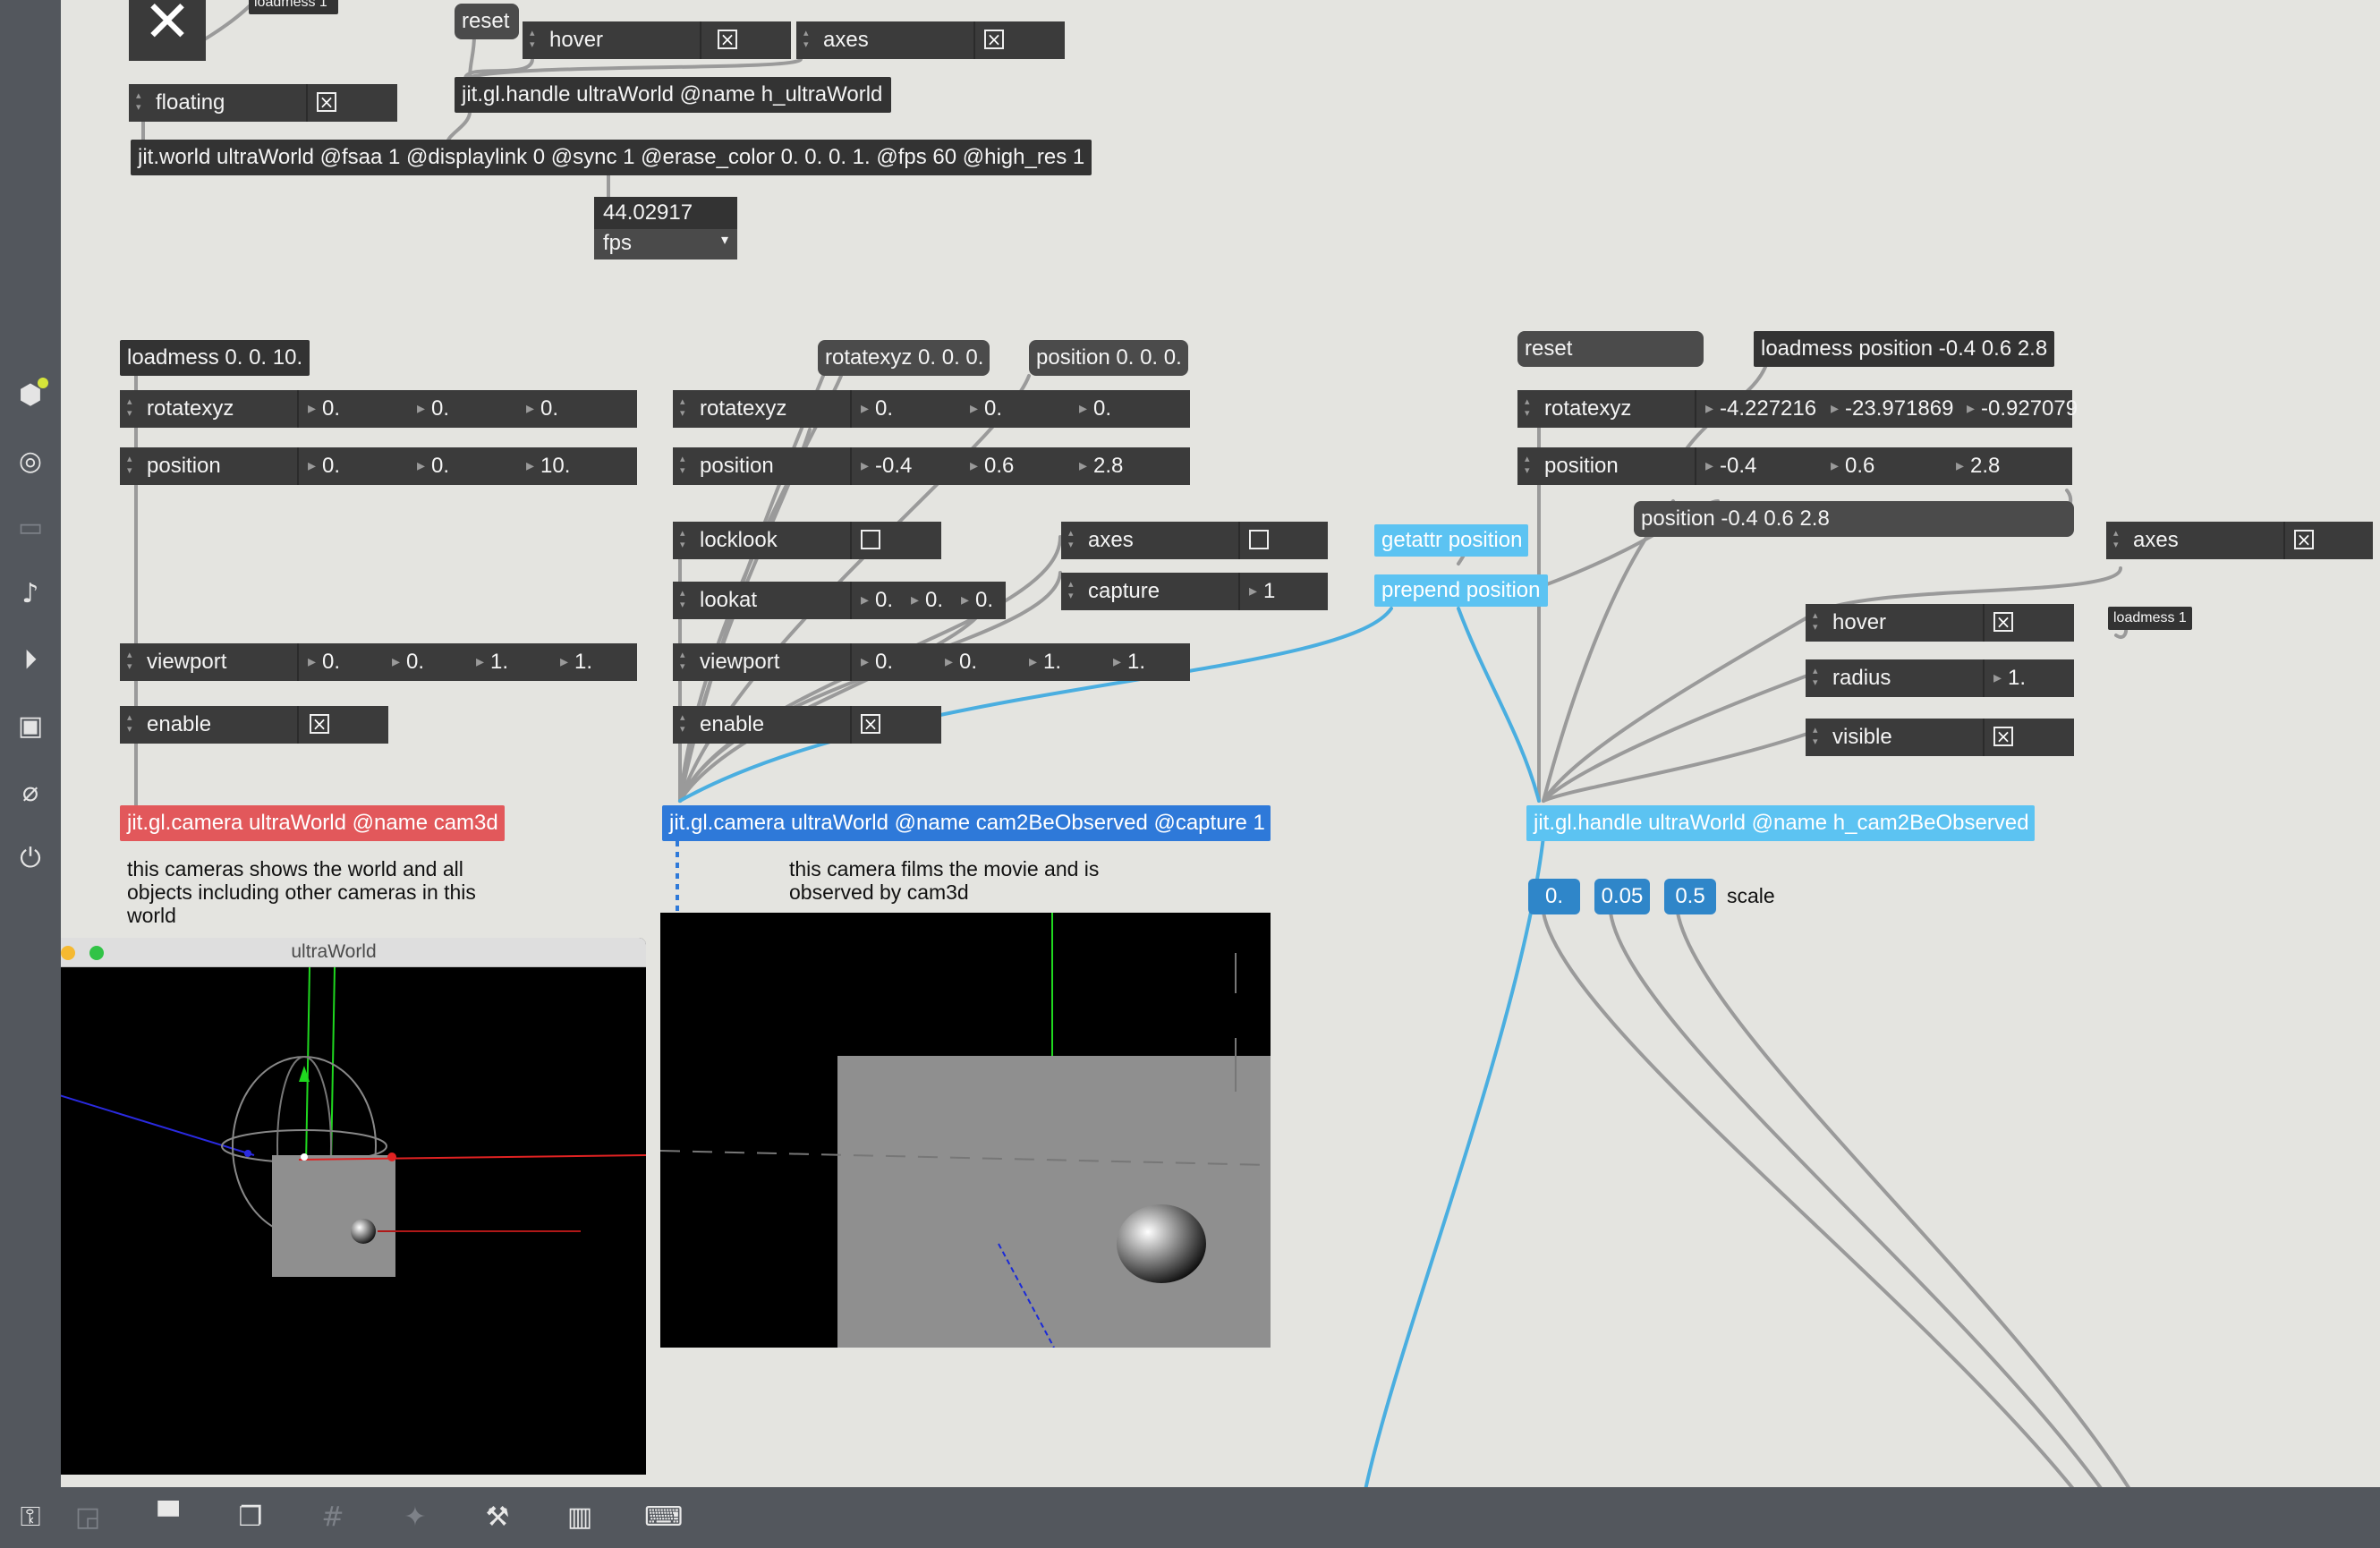 Image resolution: width=2380 pixels, height=1548 pixels. I want to click on enable-cam2-checkbox: ×, so click(870, 724).